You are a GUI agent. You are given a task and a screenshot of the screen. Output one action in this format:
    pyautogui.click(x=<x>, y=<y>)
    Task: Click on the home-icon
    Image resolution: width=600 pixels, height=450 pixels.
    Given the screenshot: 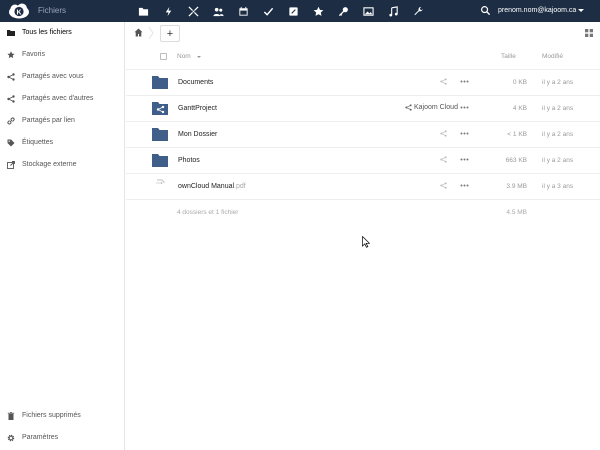 What is the action you would take?
    pyautogui.click(x=138, y=32)
    